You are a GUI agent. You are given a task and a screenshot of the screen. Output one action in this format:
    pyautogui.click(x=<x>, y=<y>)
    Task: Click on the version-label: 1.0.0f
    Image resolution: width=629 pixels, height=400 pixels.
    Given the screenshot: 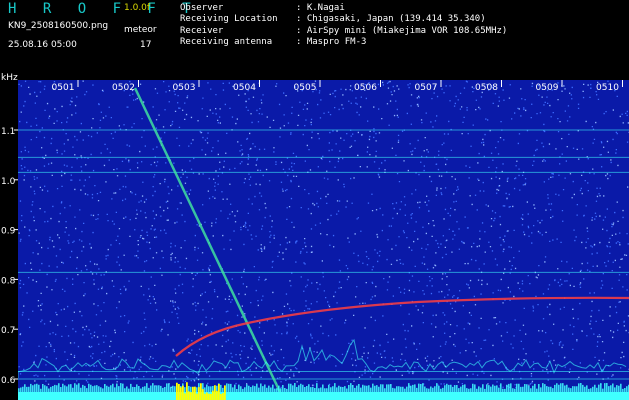 What is the action you would take?
    pyautogui.click(x=137, y=8)
    